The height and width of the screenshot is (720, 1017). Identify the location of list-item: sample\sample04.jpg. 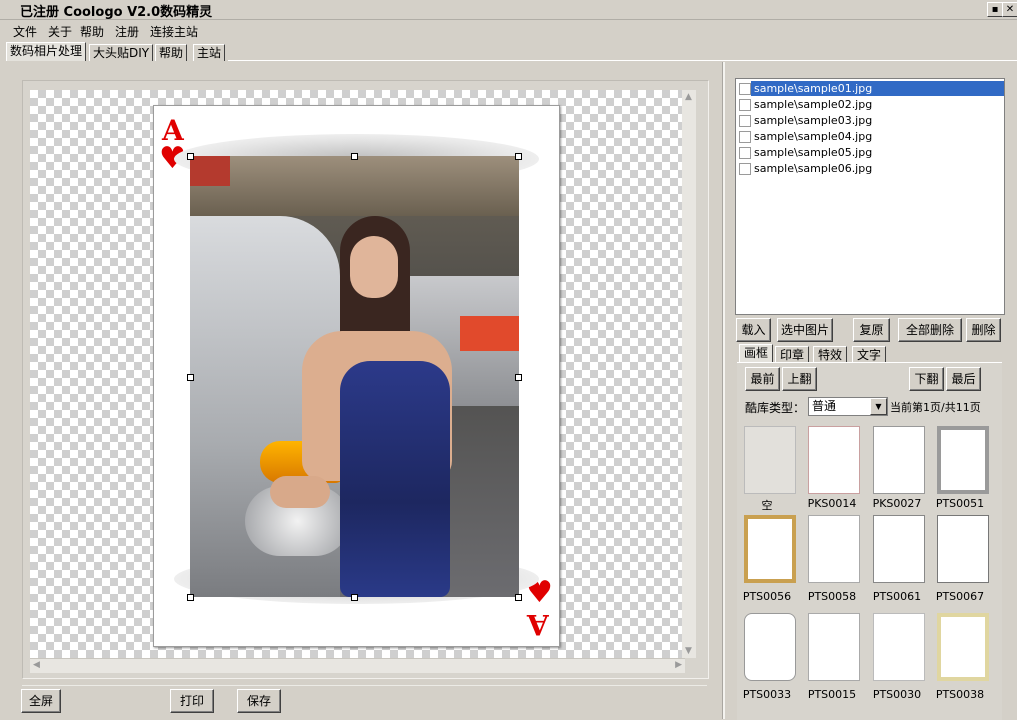
(869, 136).